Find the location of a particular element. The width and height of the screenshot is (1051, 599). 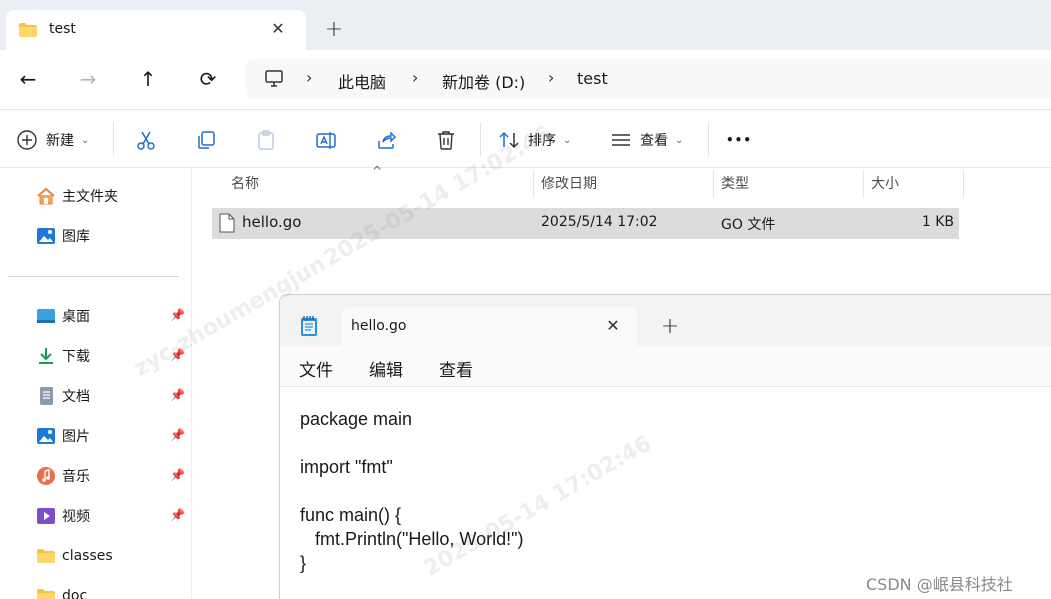

notepad-tab-strip: hello.go ✕ + is located at coordinates (665, 320).